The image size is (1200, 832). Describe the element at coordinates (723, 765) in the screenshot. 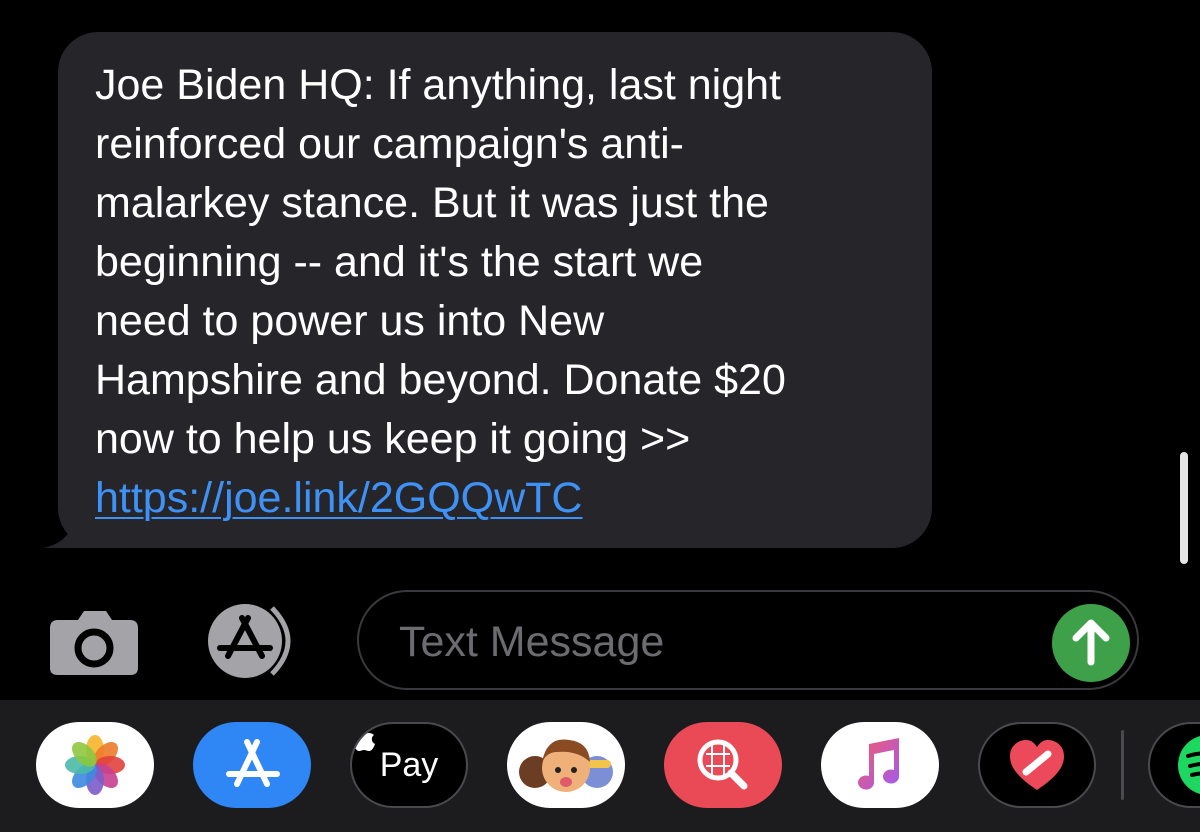

I see `image-search-app-icon` at that location.